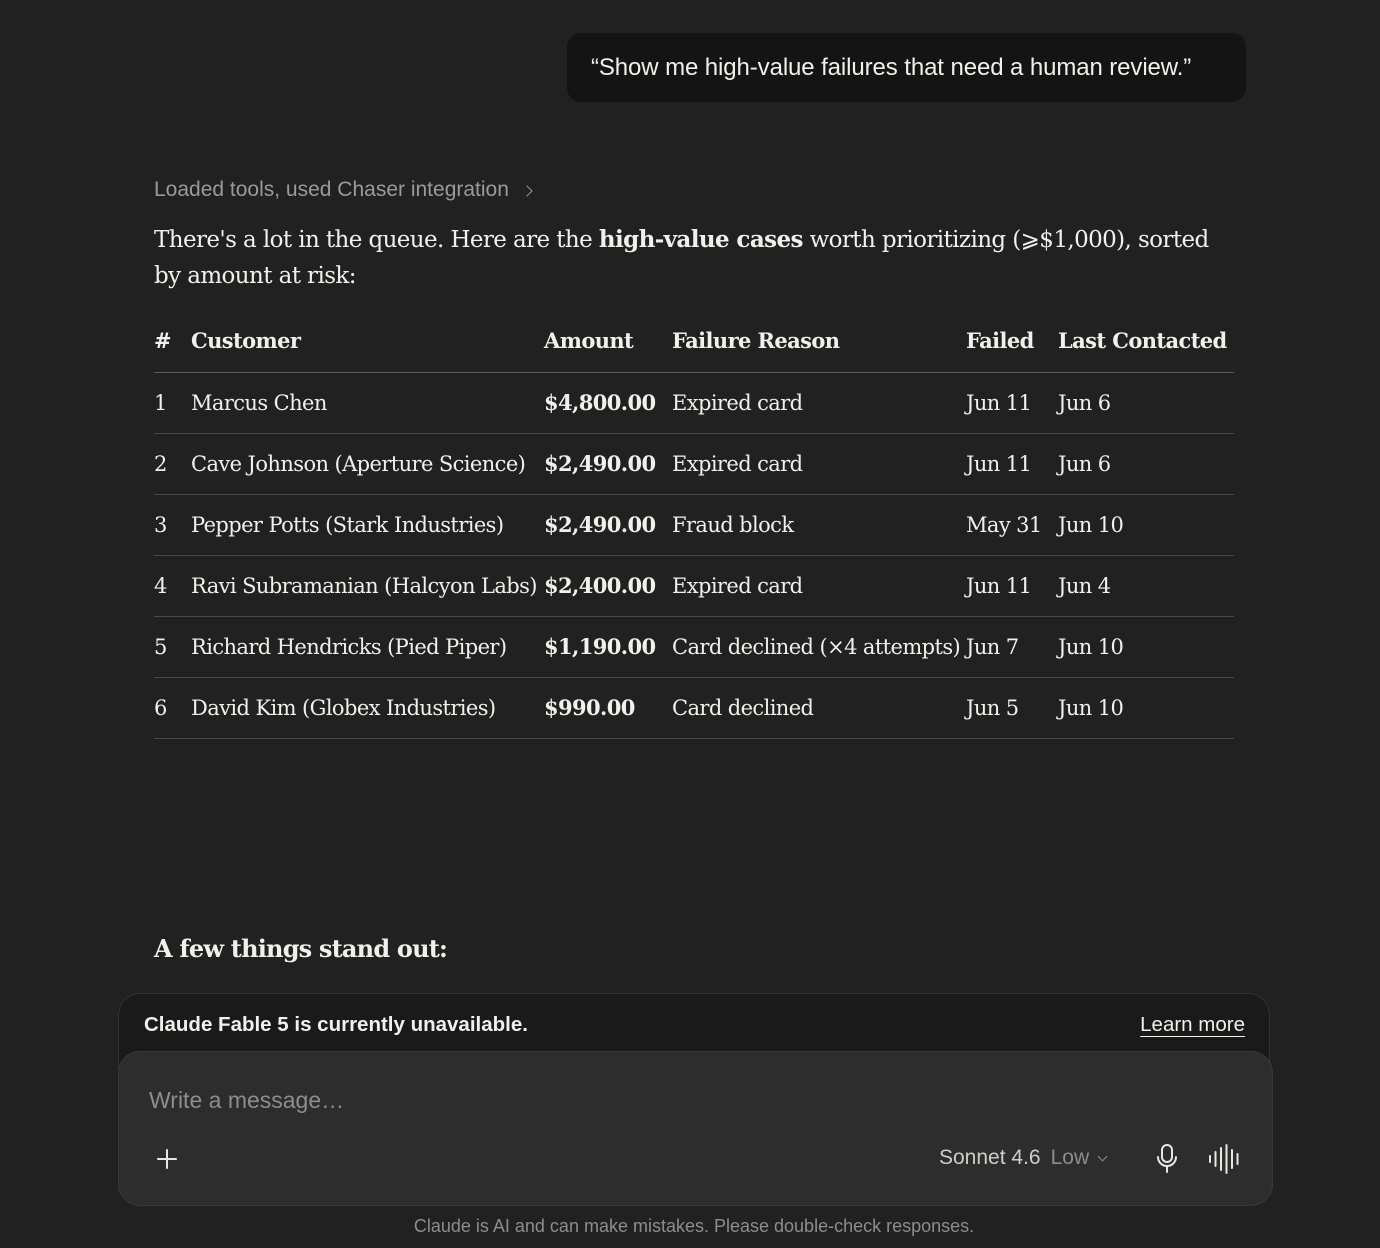  What do you see at coordinates (1012, 525) in the screenshot?
I see `row-failed: May 31` at bounding box center [1012, 525].